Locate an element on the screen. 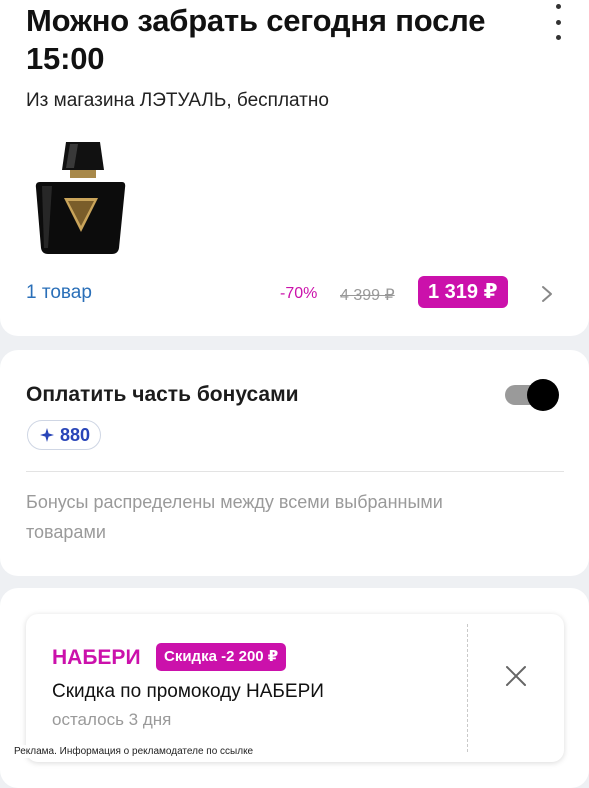 This screenshot has height=788, width=589. discount-percent: -70% is located at coordinates (299, 293).